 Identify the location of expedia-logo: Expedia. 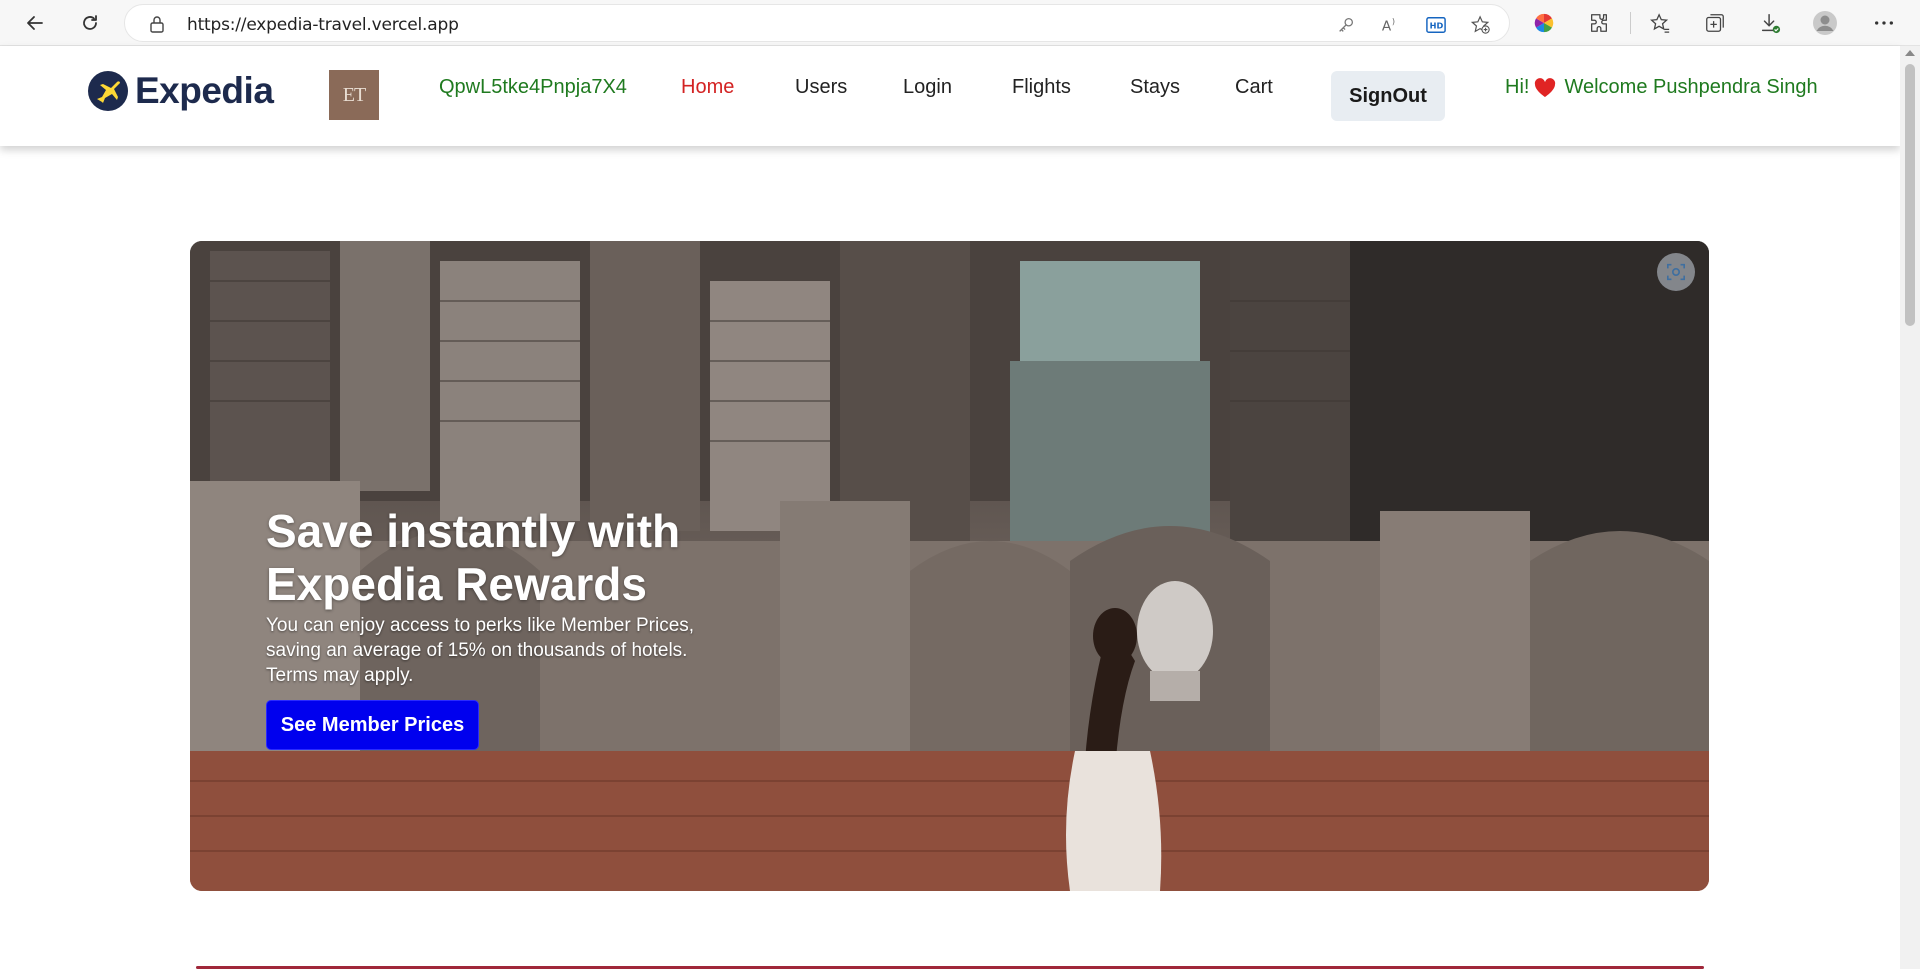
(181, 91).